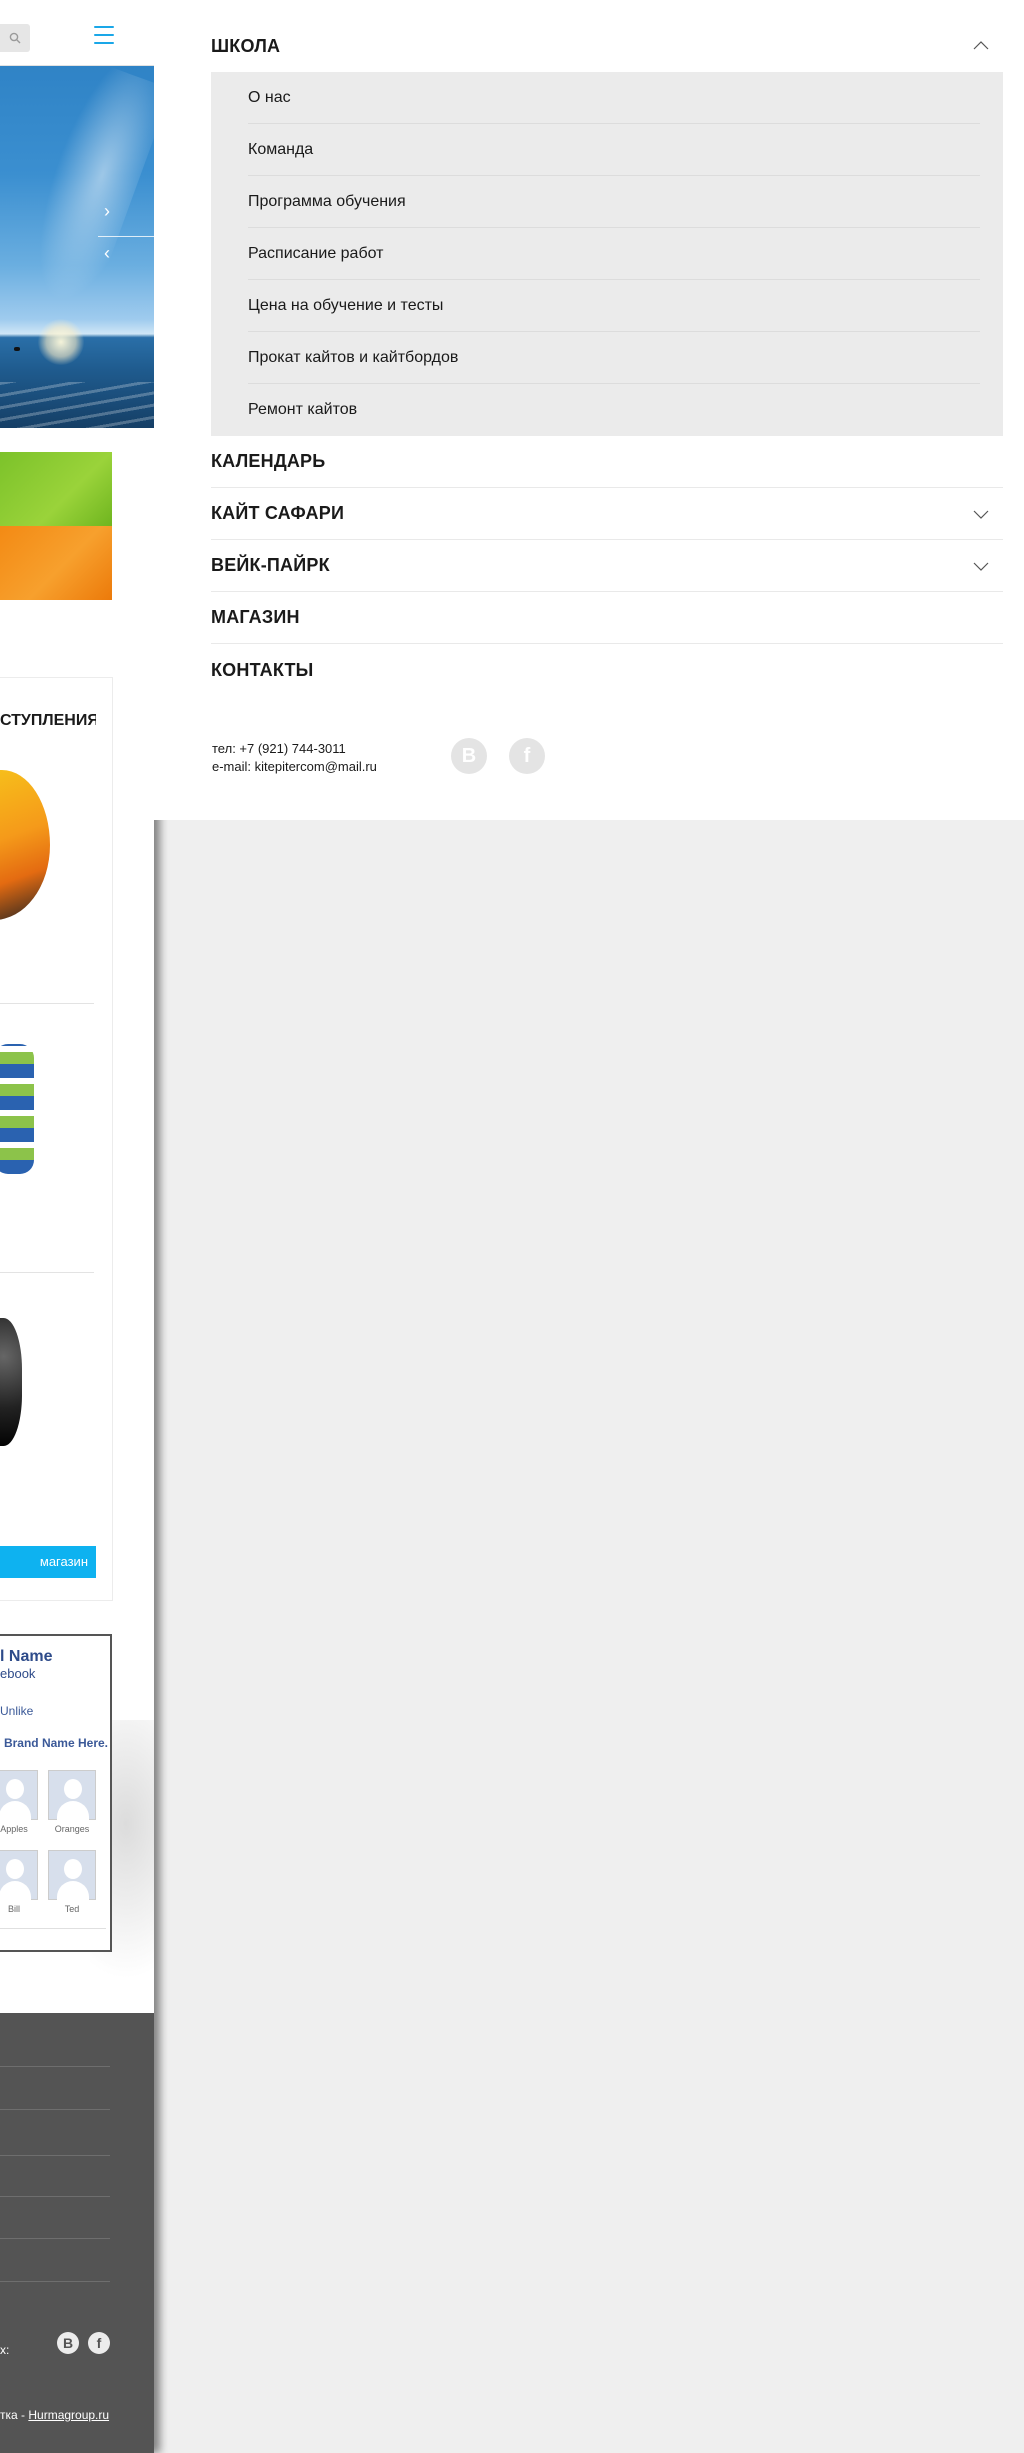 The image size is (1024, 2453). What do you see at coordinates (48, 1562) in the screenshot?
I see `shop-button: магазин` at bounding box center [48, 1562].